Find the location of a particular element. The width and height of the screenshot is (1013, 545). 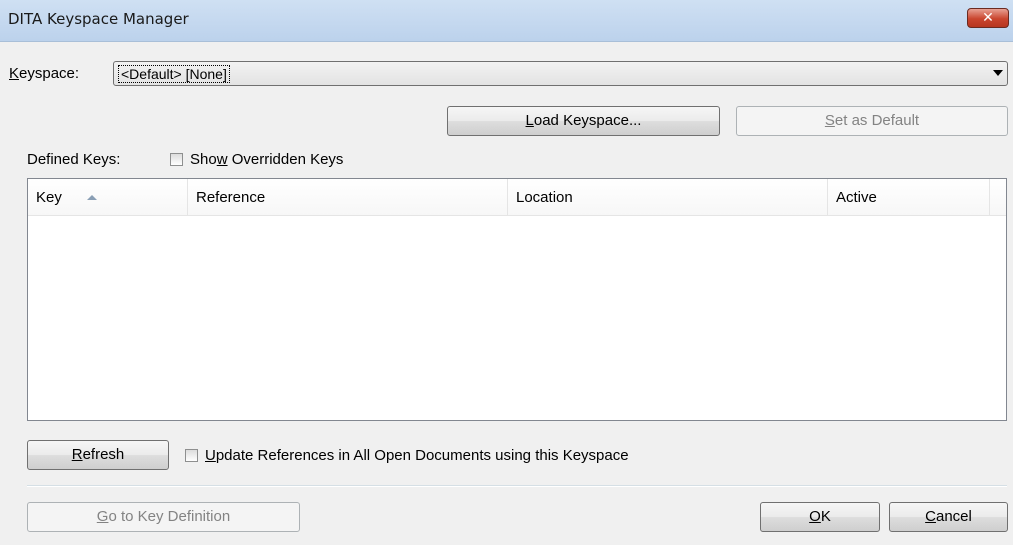

ok-button: OK is located at coordinates (820, 517).